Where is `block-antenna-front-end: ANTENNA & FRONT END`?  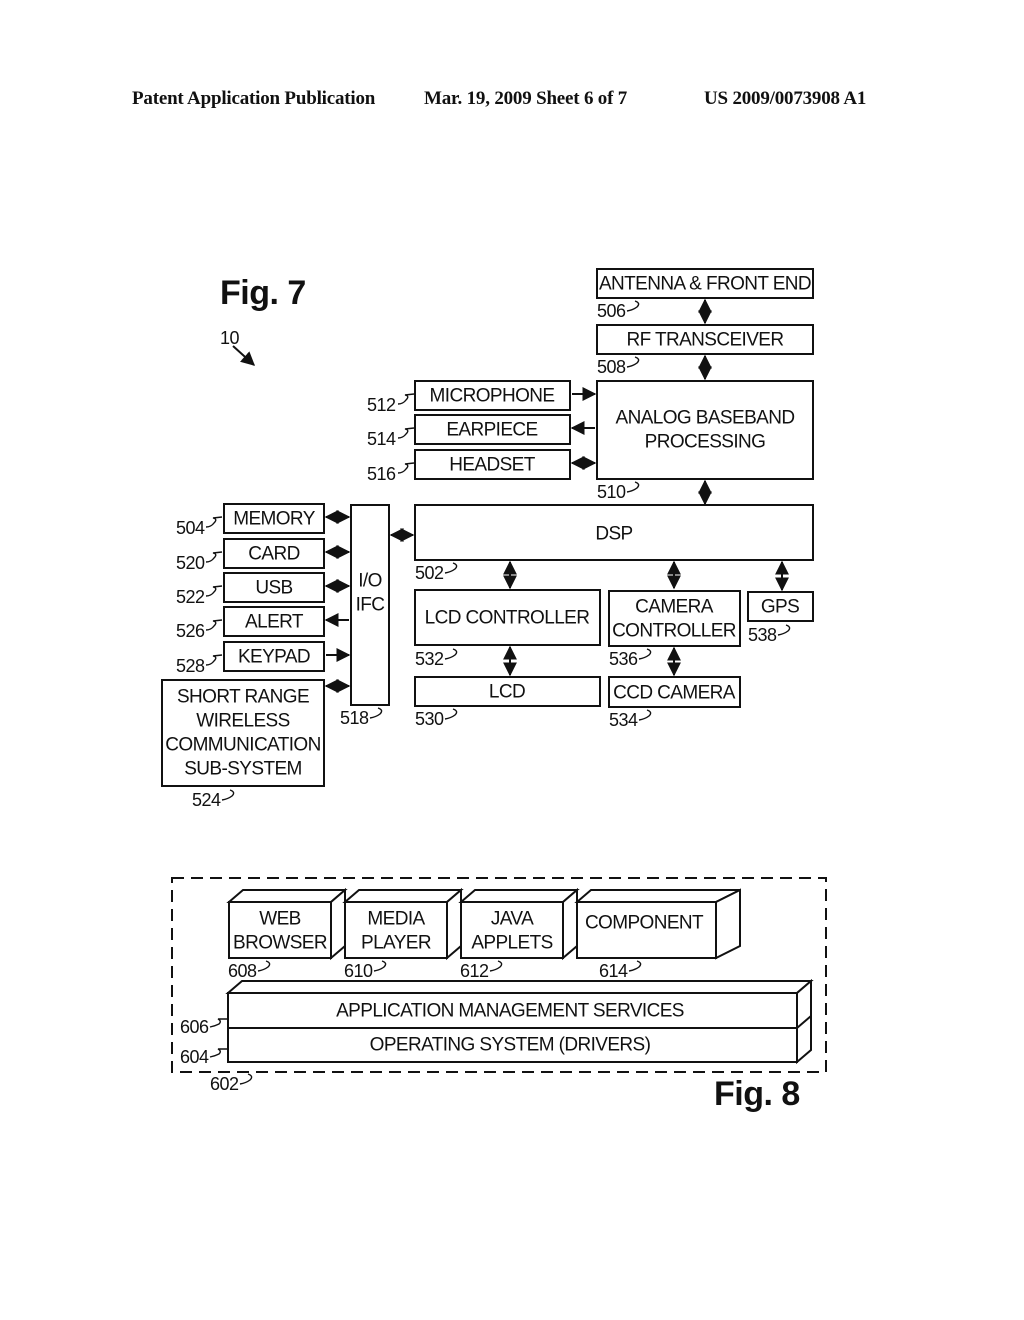
block-antenna-front-end: ANTENNA & FRONT END is located at coordinates (705, 283).